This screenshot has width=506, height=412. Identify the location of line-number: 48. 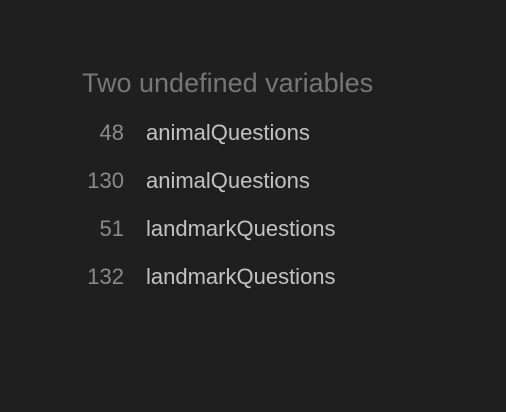
(111, 132).